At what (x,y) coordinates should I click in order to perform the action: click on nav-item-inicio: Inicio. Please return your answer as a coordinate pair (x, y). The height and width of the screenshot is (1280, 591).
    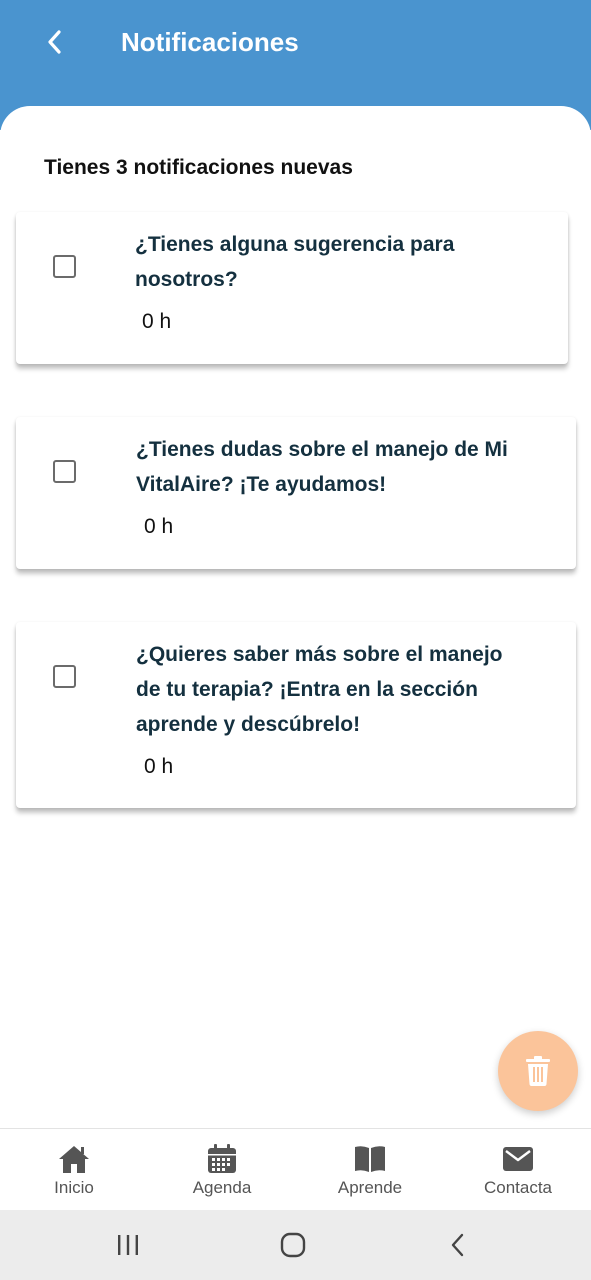
    Looking at the image, I should click on (74, 1170).